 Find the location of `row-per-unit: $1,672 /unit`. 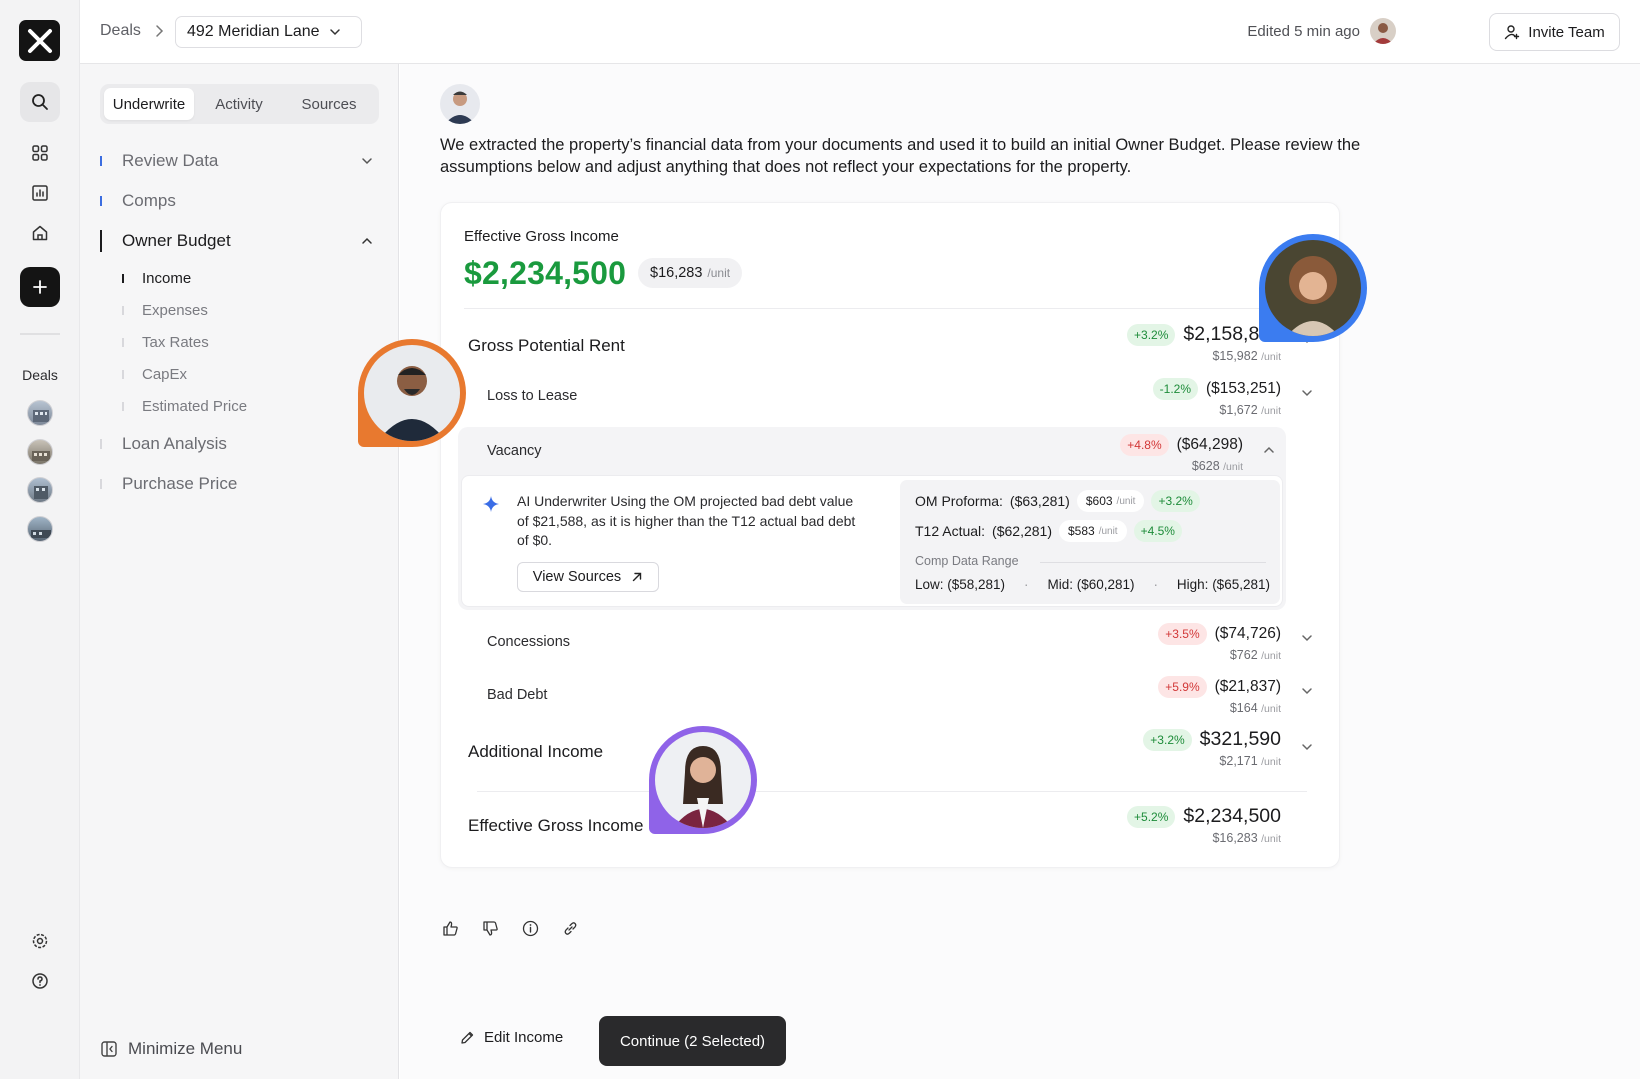

row-per-unit: $1,672 /unit is located at coordinates (1250, 410).